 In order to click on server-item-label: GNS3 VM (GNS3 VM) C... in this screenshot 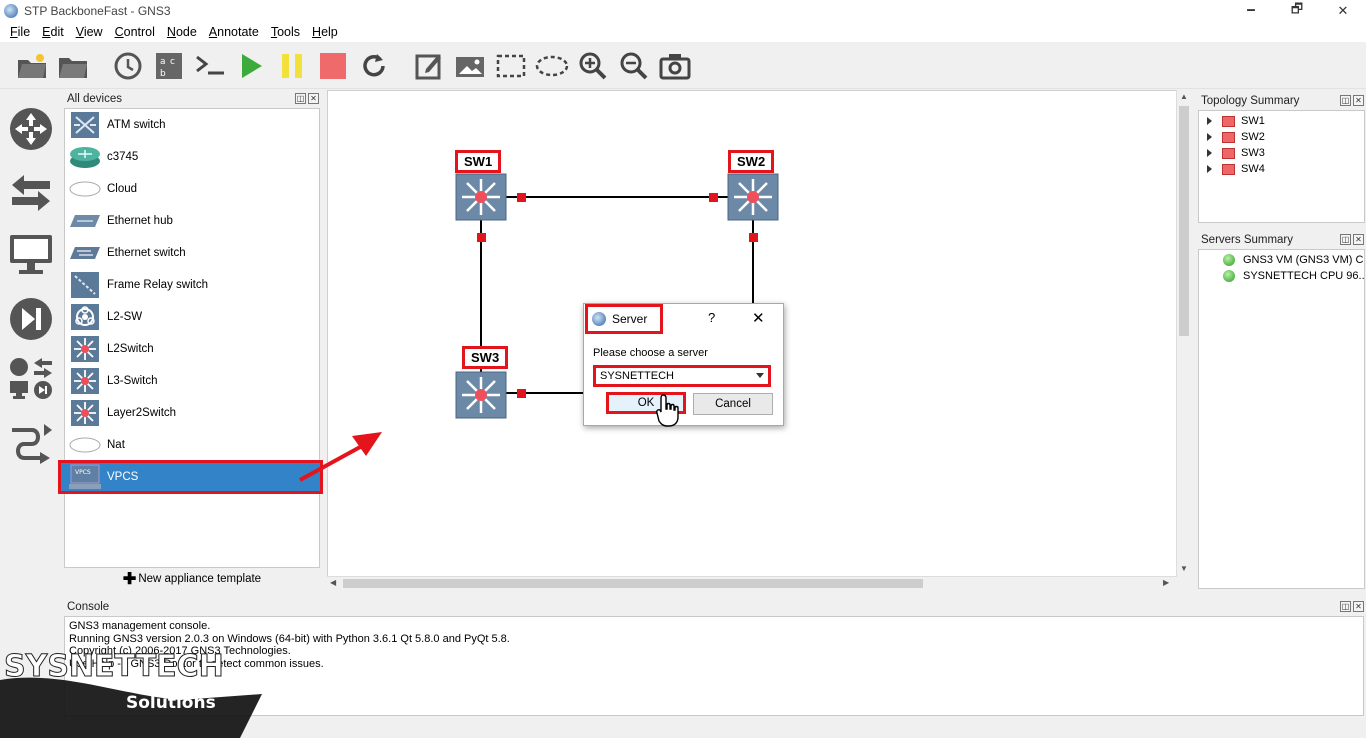, I will do `click(1303, 260)`.